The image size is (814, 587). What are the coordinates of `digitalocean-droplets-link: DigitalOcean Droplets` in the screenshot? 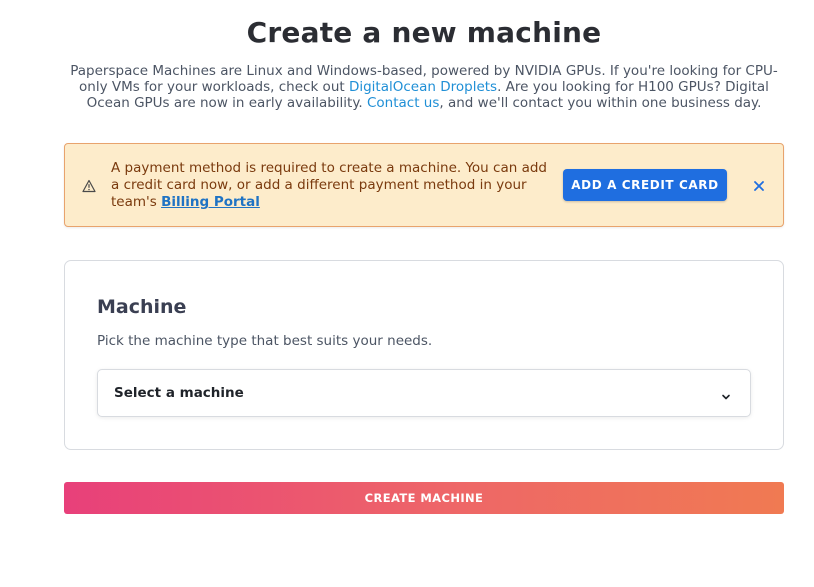 It's located at (423, 87).